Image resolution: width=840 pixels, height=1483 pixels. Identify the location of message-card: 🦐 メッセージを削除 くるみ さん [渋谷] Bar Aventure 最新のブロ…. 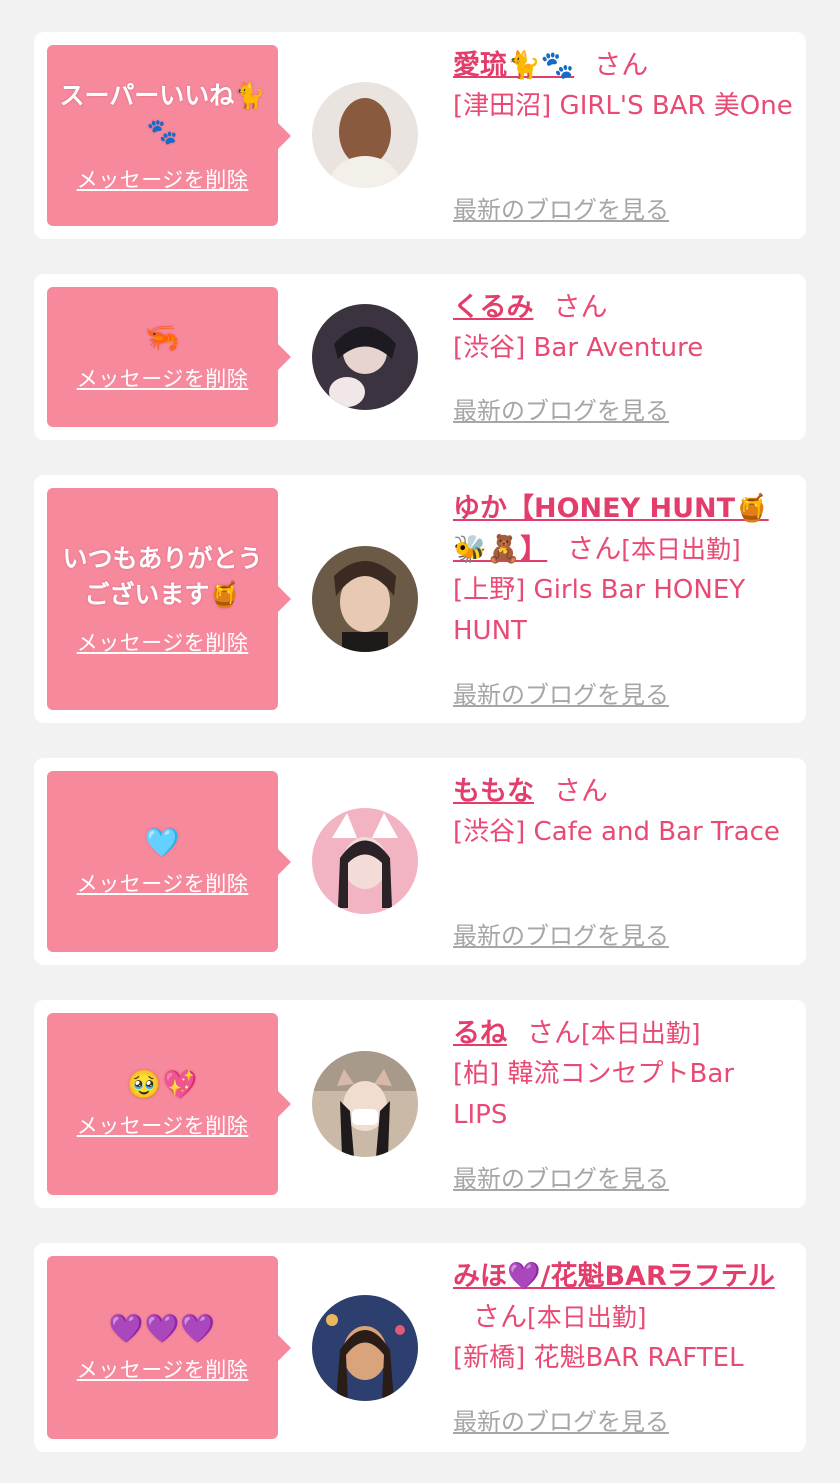
(420, 357).